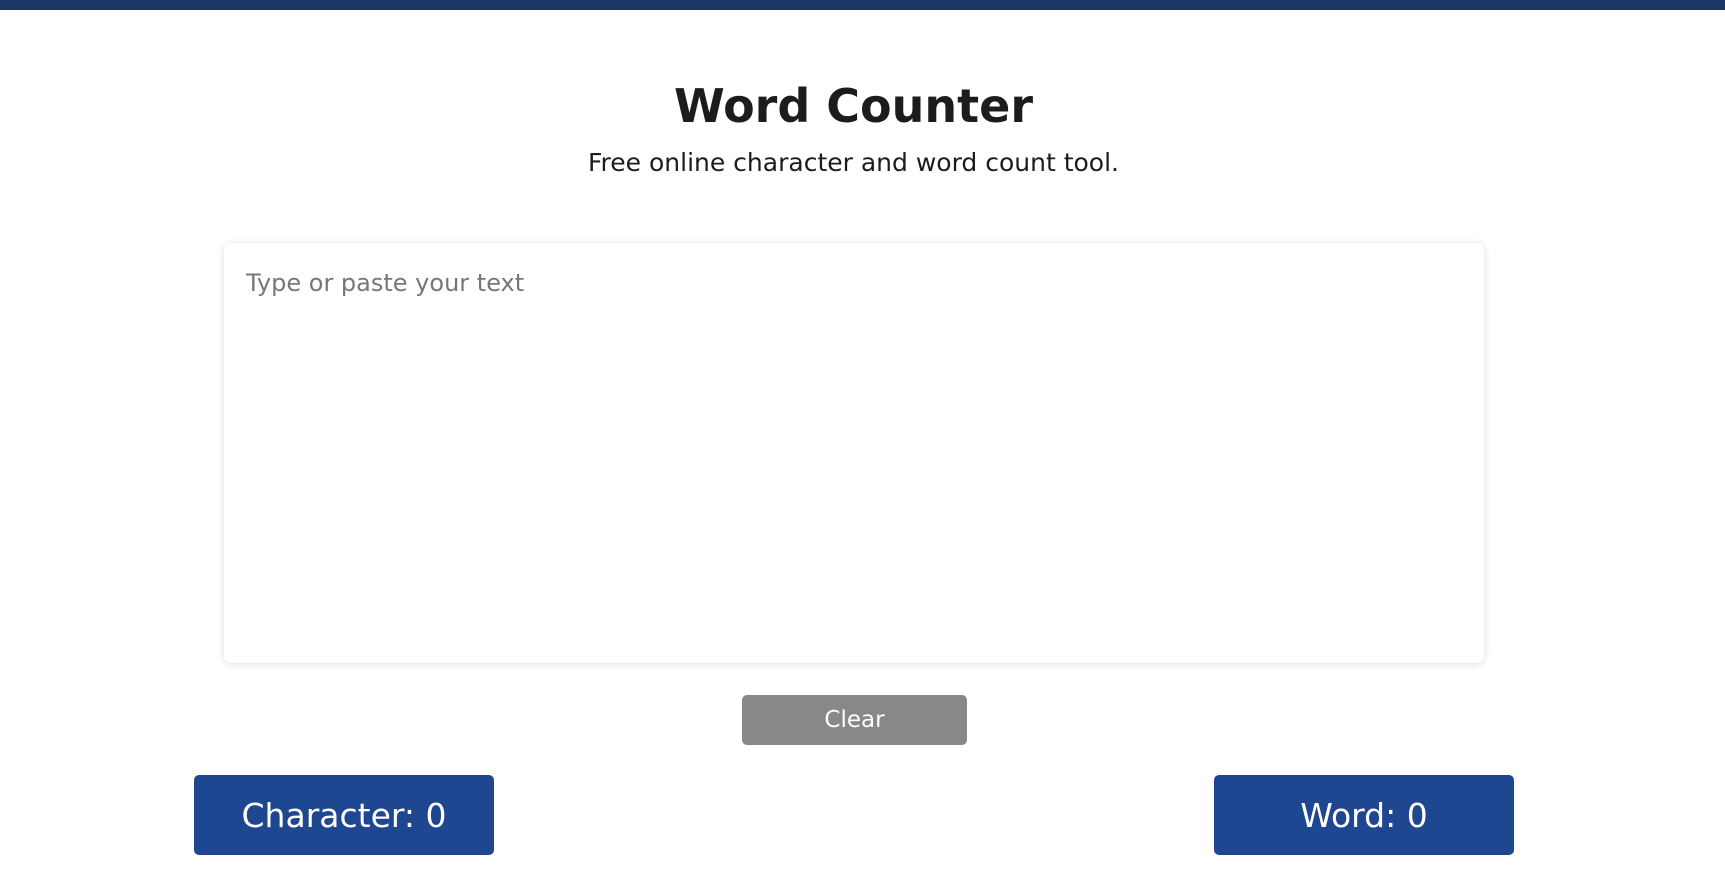  What do you see at coordinates (862, 5) in the screenshot?
I see `top-accent-bar` at bounding box center [862, 5].